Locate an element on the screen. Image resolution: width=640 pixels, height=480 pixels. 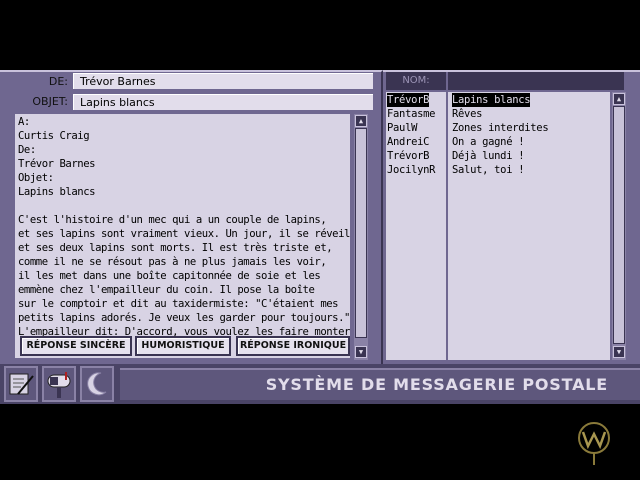
inbox-row: TrévorB Lapins blancs is located at coordinates (498, 100).